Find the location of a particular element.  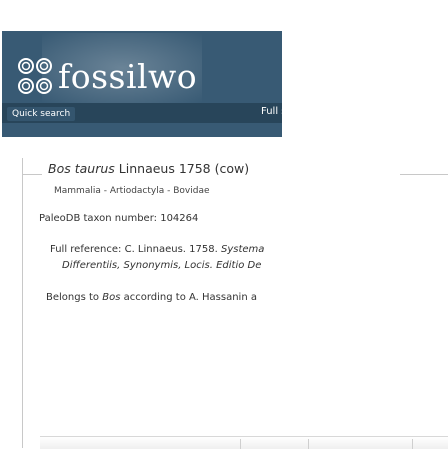

taxon-common-name: (cow) is located at coordinates (232, 168).